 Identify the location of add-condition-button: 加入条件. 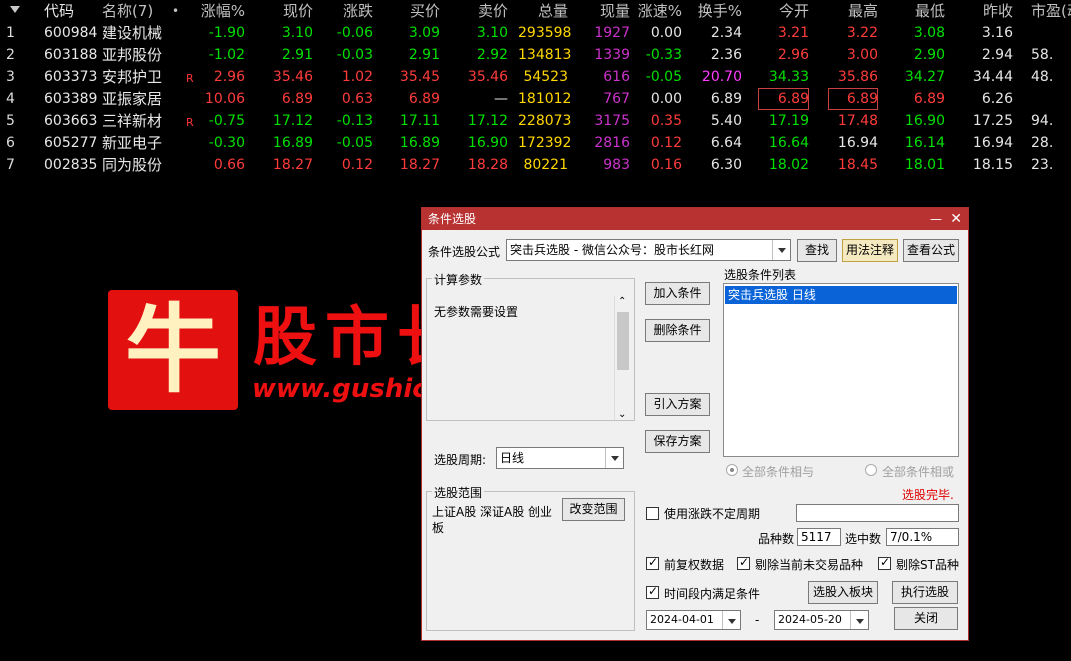
(677, 293).